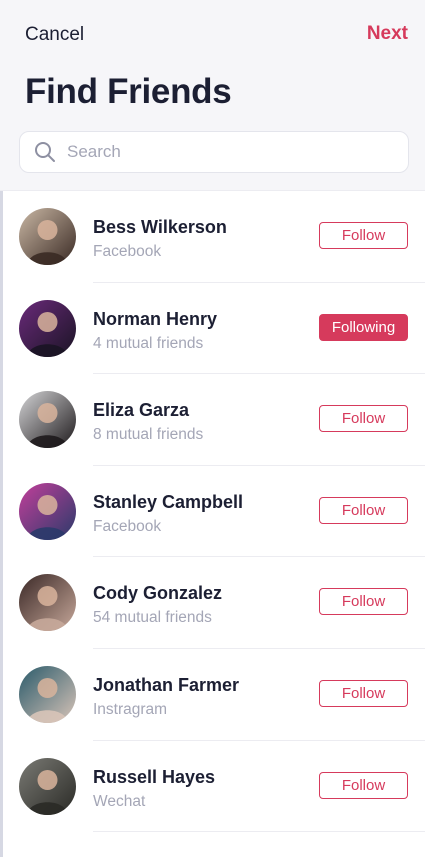 The height and width of the screenshot is (857, 425). I want to click on friend-subtitle: Instragram, so click(130, 709).